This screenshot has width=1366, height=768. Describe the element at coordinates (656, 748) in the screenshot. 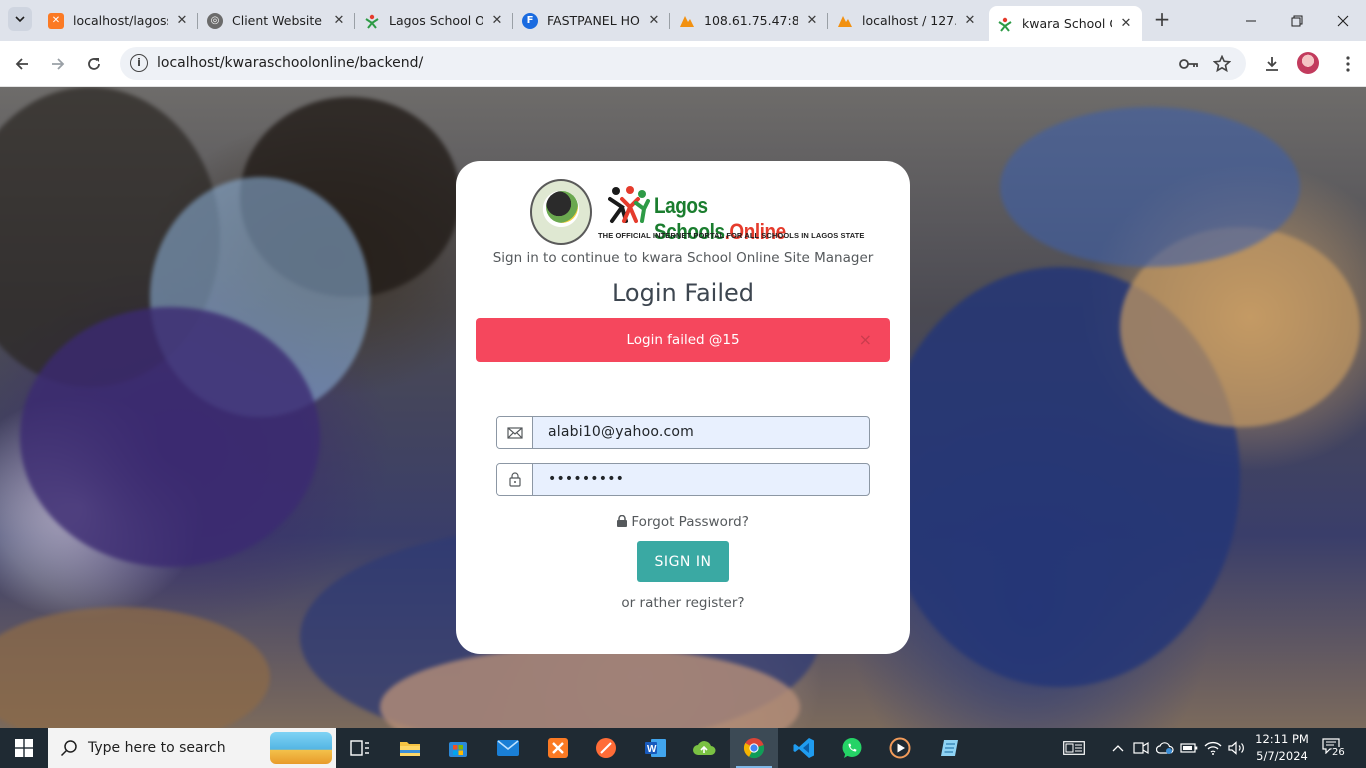

I see `word-icon: W` at that location.